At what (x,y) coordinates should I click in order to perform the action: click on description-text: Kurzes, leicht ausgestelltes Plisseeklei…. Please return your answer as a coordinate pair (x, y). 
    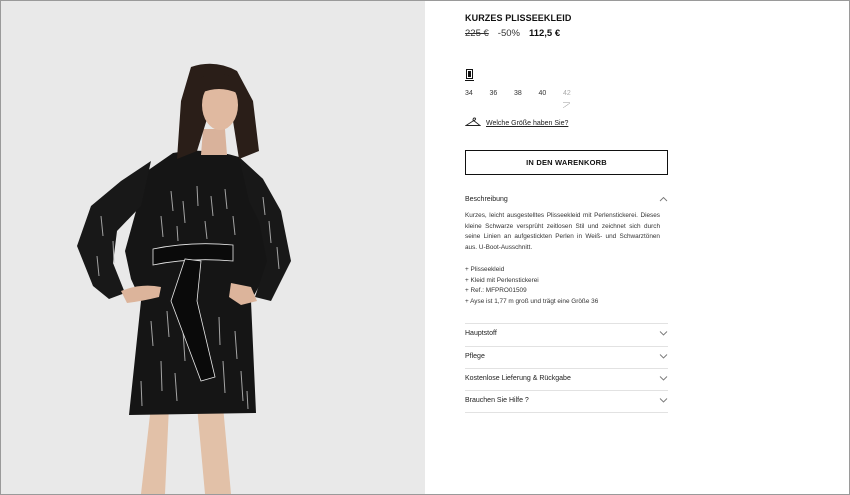
    Looking at the image, I should click on (562, 231).